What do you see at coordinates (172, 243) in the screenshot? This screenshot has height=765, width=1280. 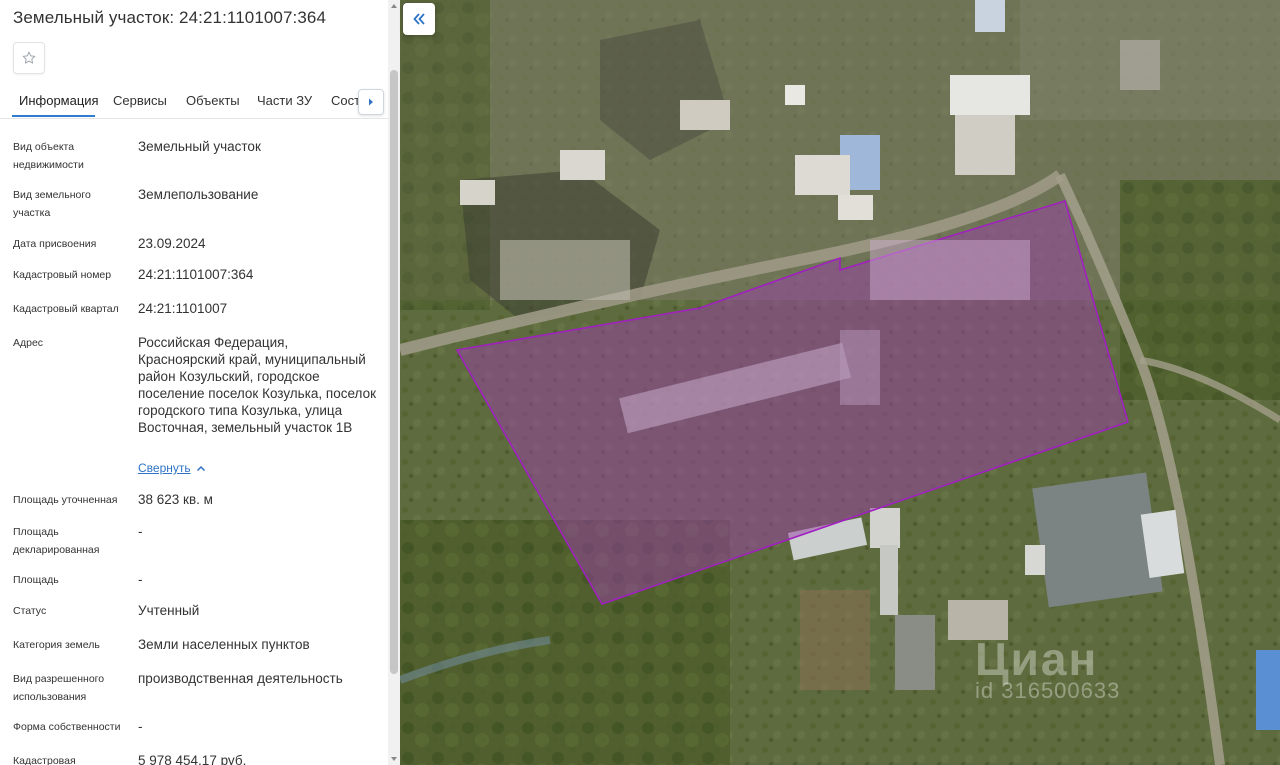 I see `row-value: 23.09.2024` at bounding box center [172, 243].